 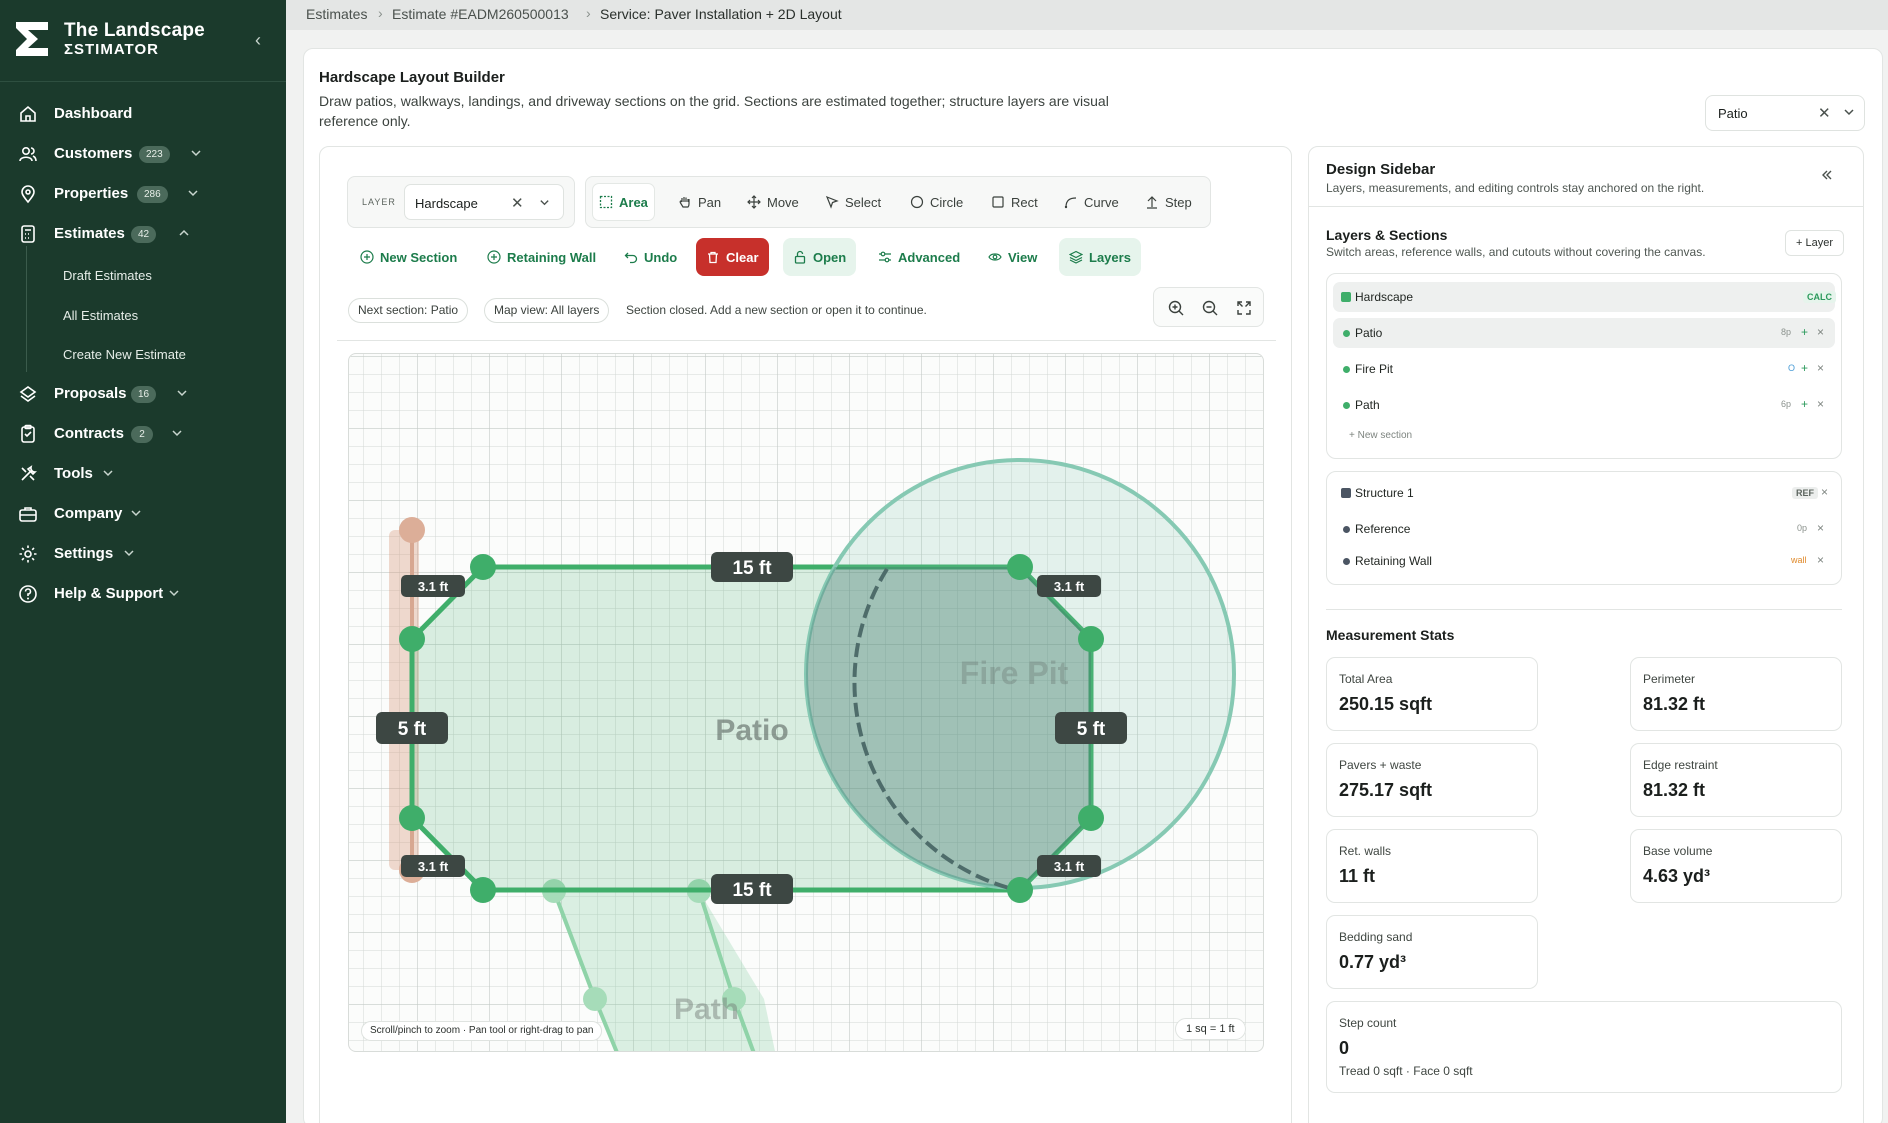 I want to click on tool-move: Move, so click(x=773, y=202).